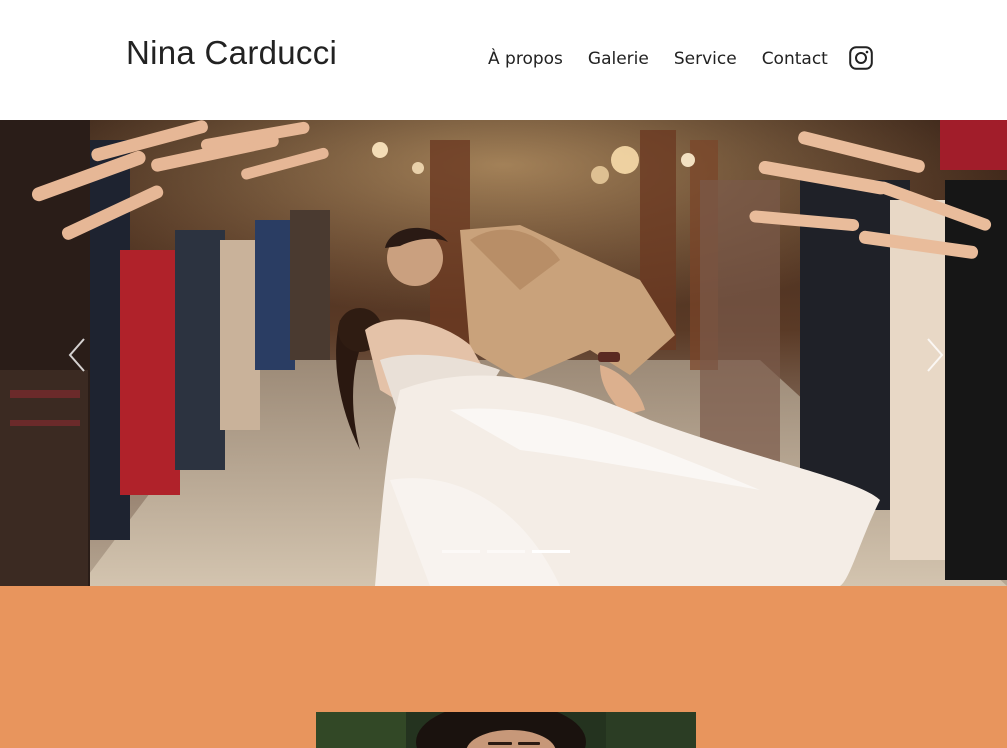 The width and height of the screenshot is (1007, 748). Describe the element at coordinates (231, 53) in the screenshot. I see `brand-name: Nina Carducci` at that location.